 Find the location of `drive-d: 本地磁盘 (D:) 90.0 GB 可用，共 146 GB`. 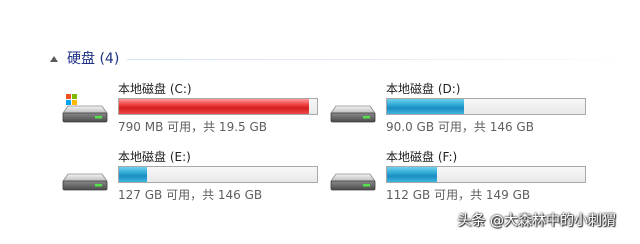

drive-d: 本地磁盘 (D:) 90.0 GB 可用，共 146 GB is located at coordinates (460, 110).